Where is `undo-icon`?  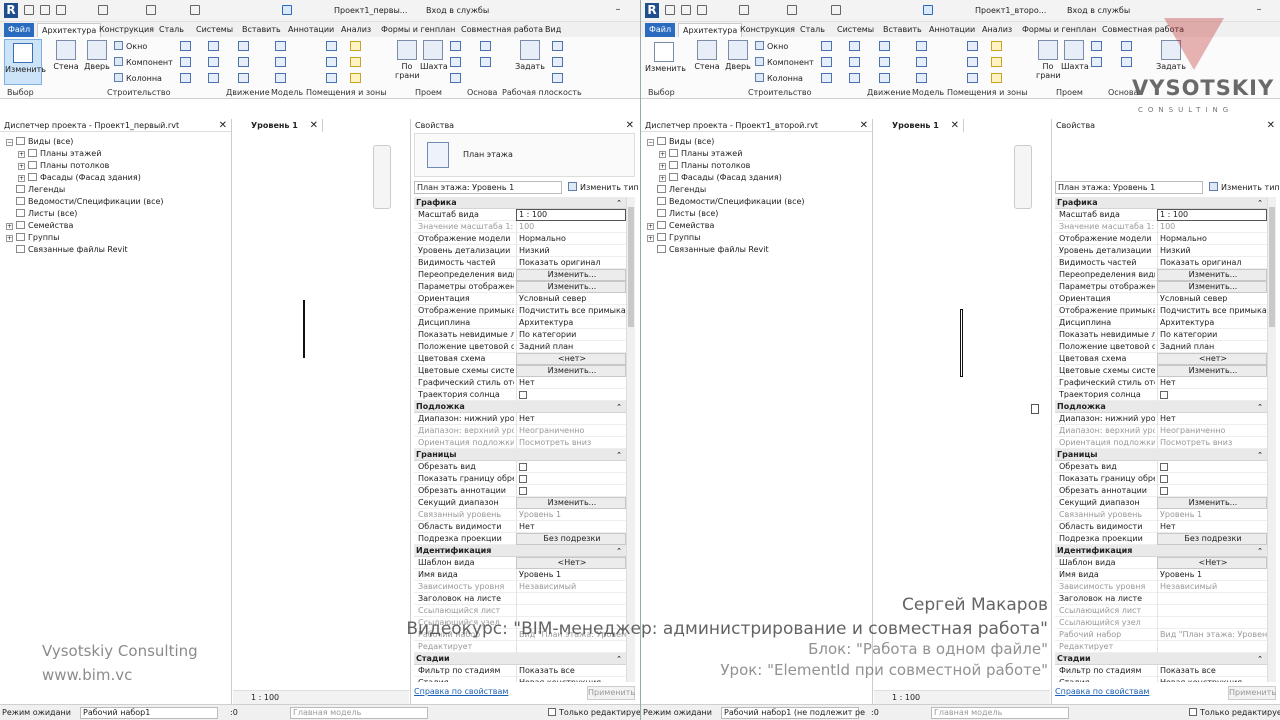 undo-icon is located at coordinates (103, 10).